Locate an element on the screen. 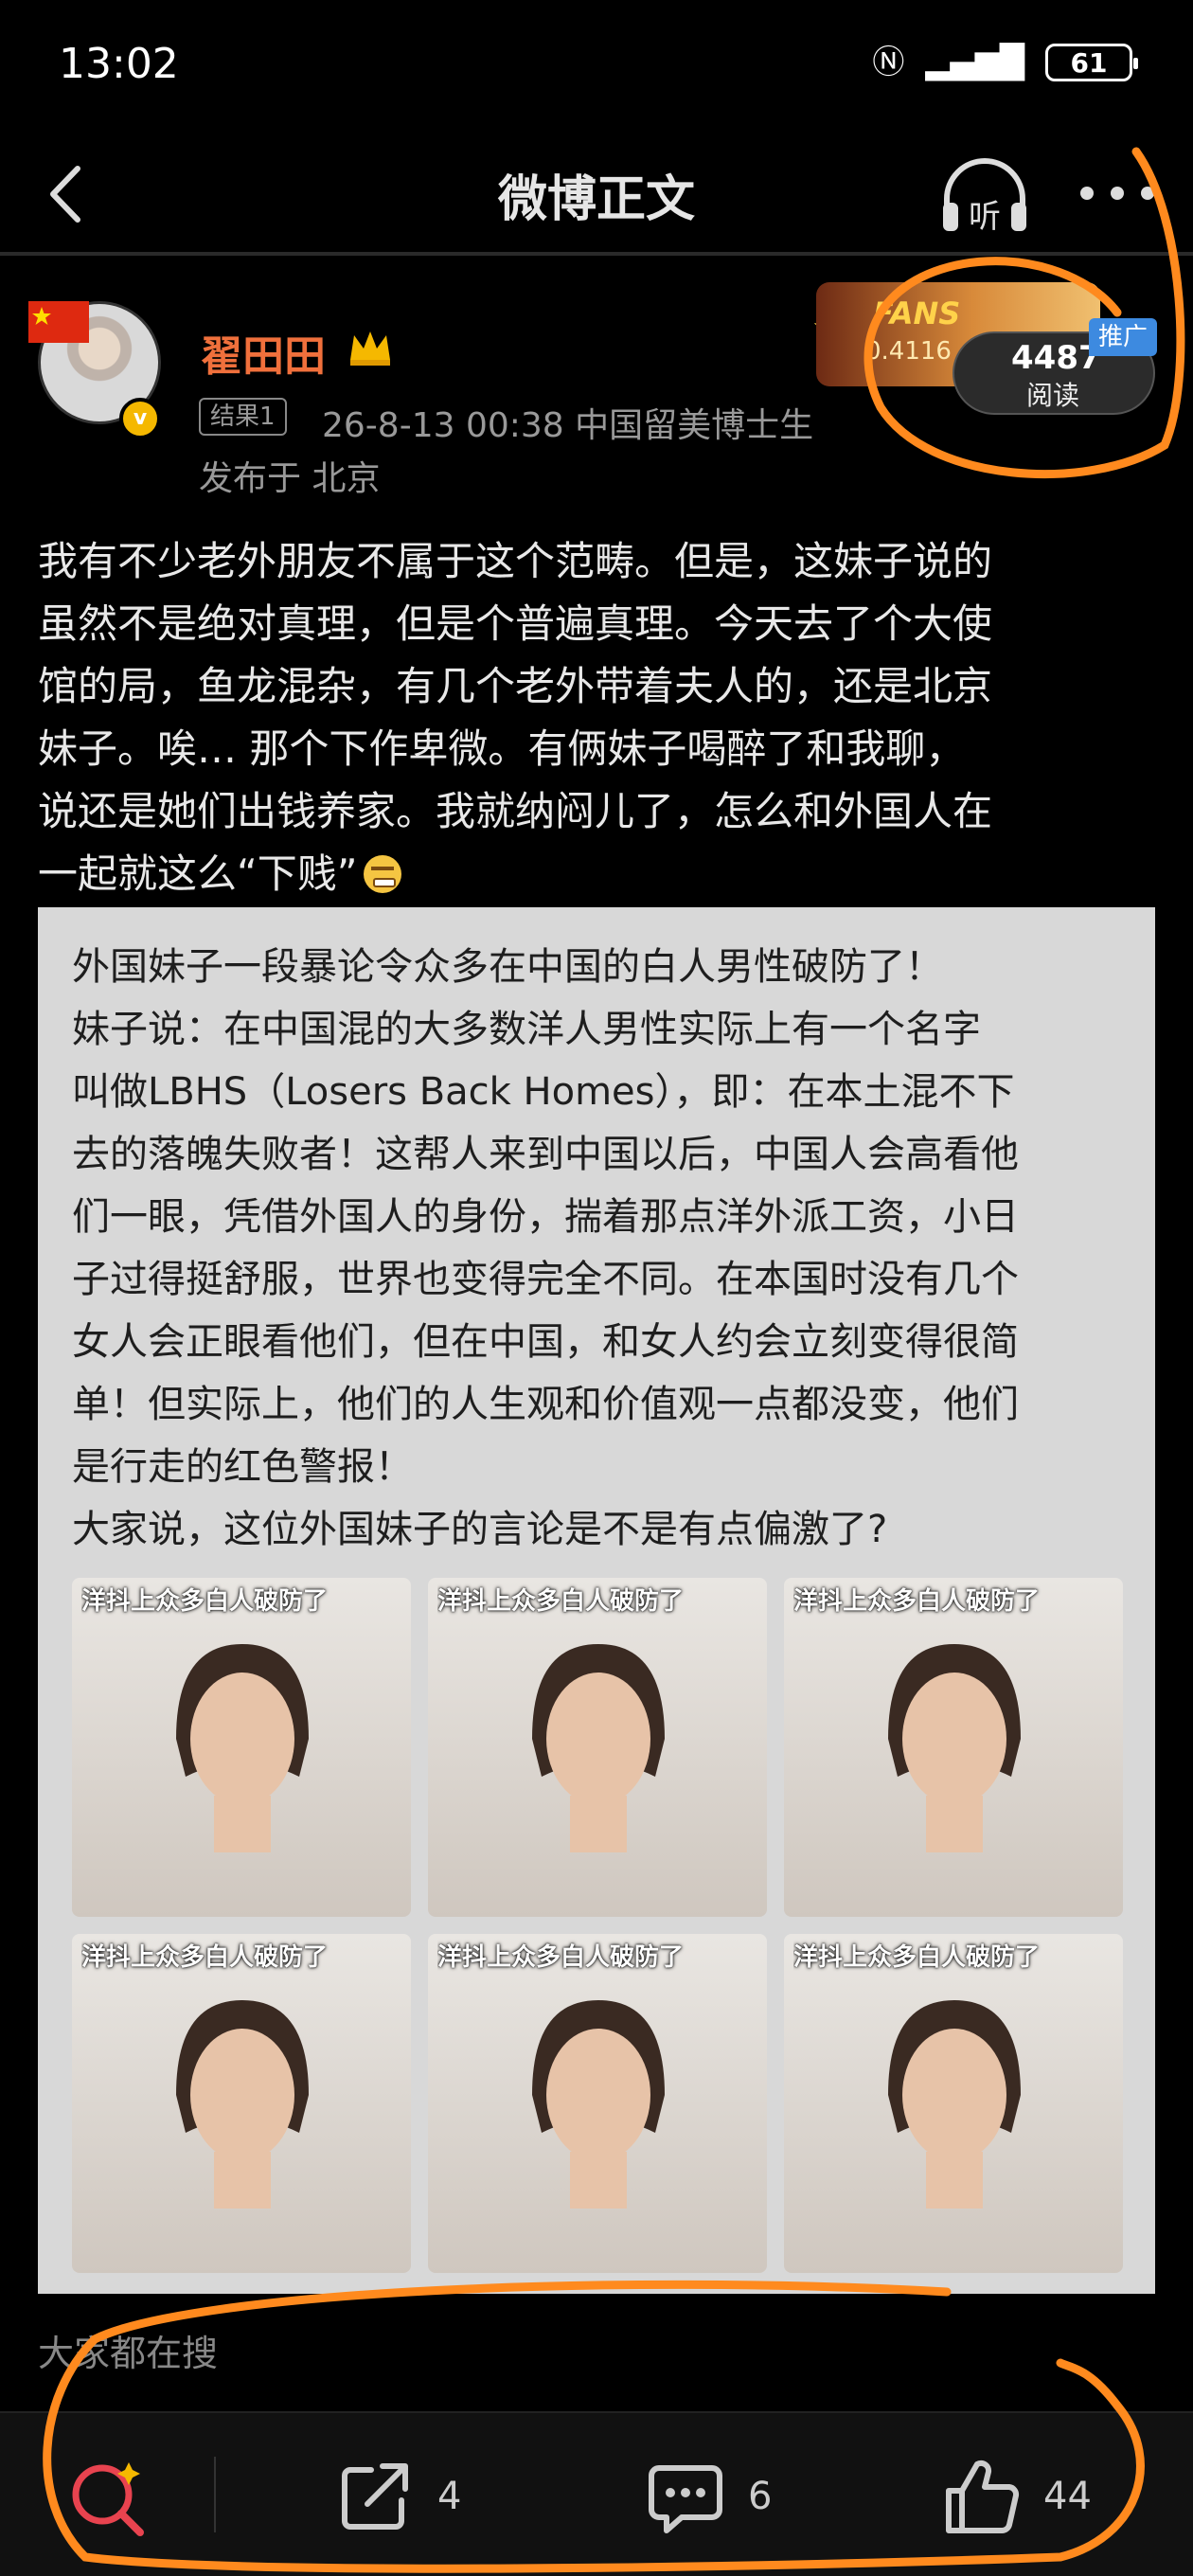 The height and width of the screenshot is (2576, 1193). comment-icon is located at coordinates (685, 2499).